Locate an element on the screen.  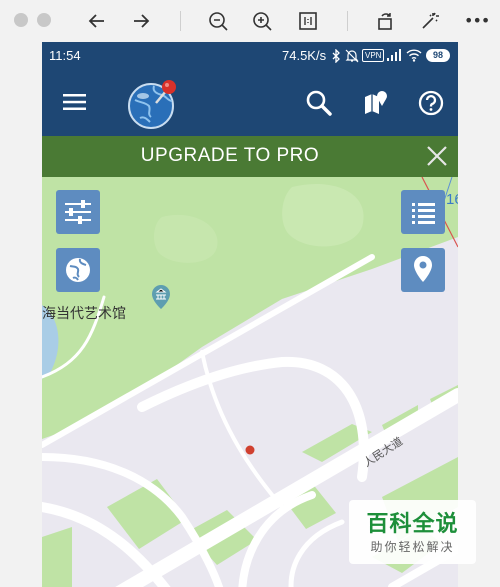
upgrade-label: UPGRADE TO PRO is located at coordinates (230, 156).